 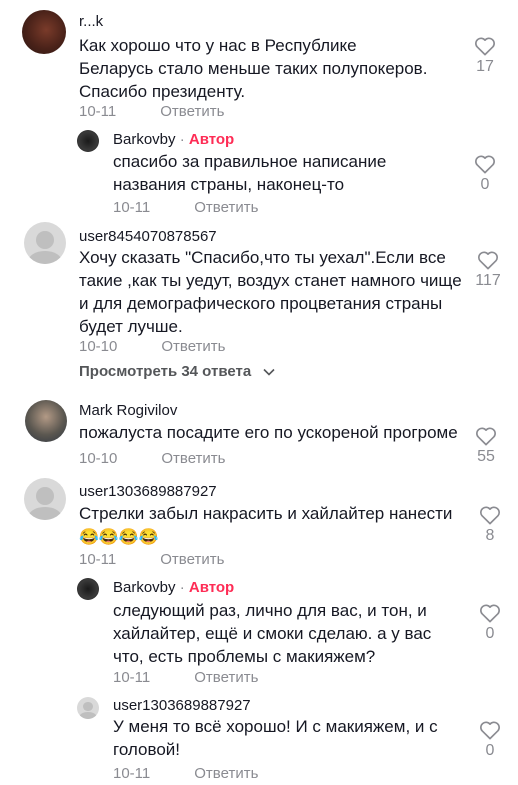 What do you see at coordinates (91, 21) in the screenshot?
I see `comment-username: r...k` at bounding box center [91, 21].